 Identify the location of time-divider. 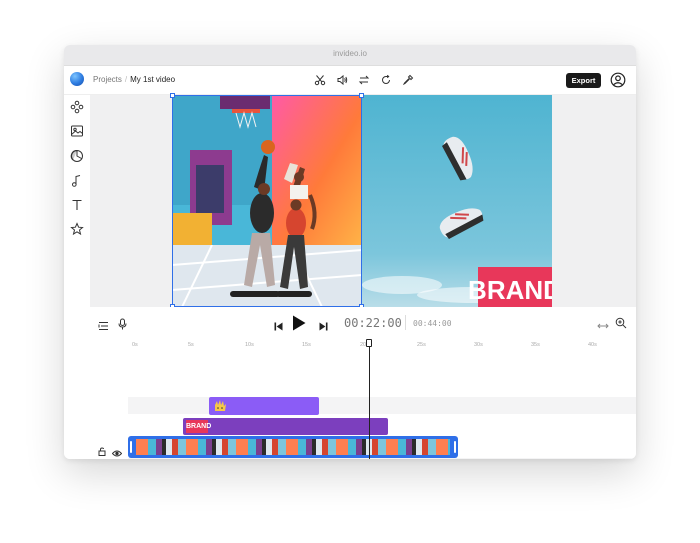
(405, 322).